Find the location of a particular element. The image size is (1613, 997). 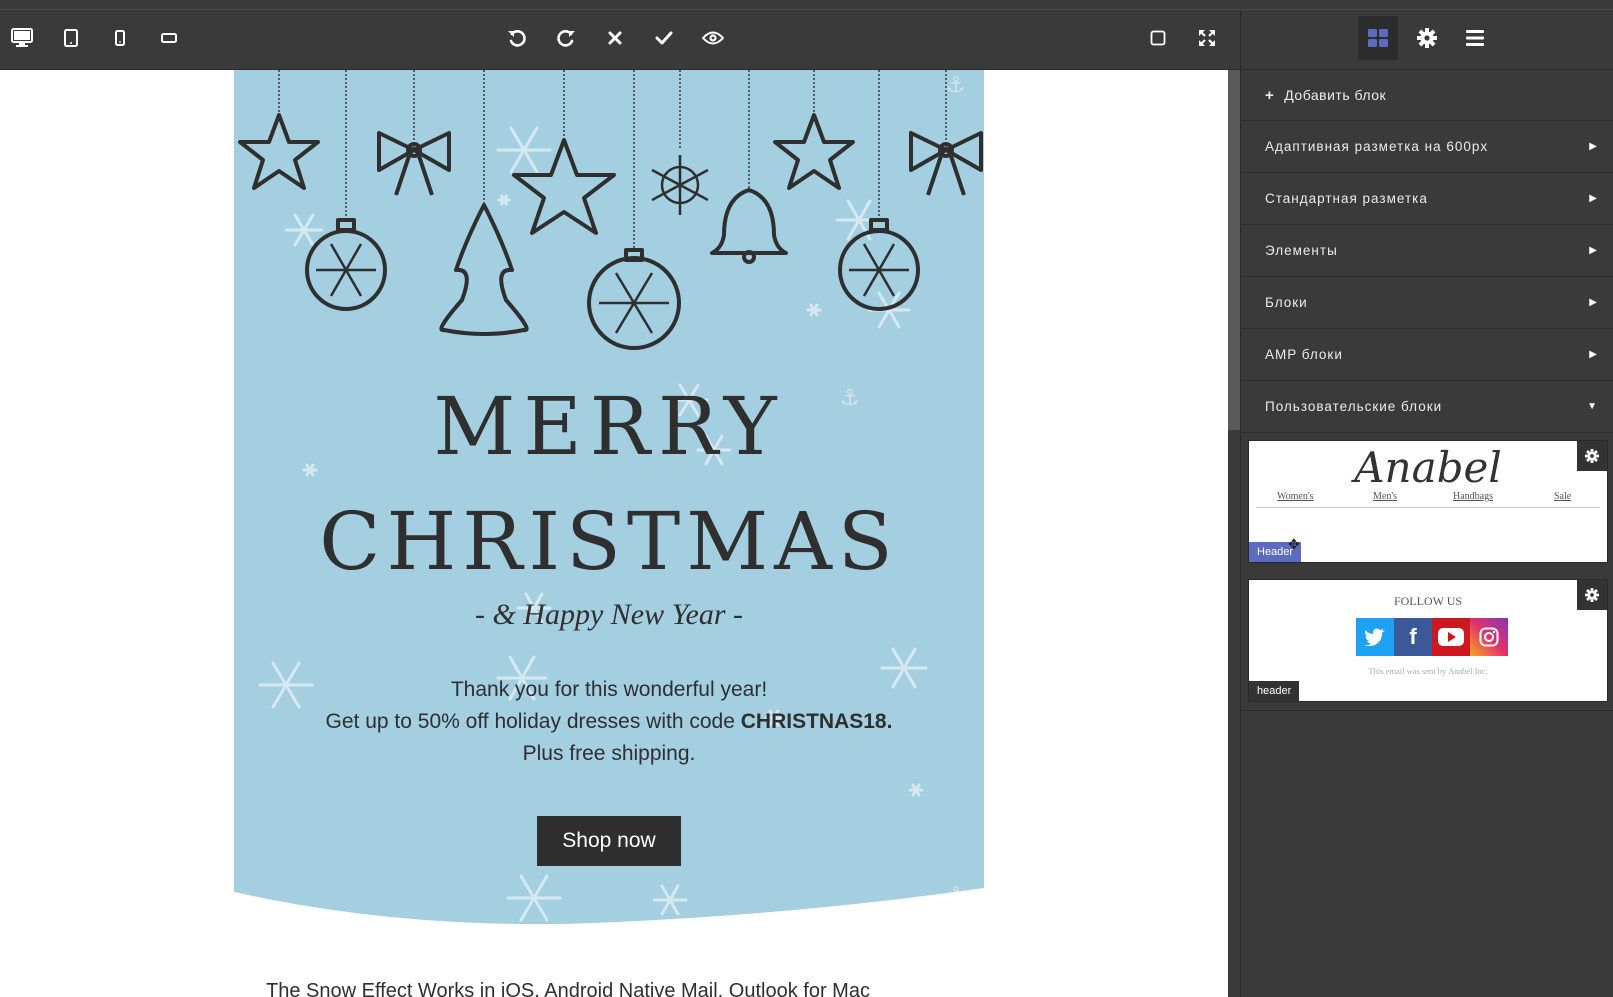

block-label-header-2: header is located at coordinates (1274, 691).